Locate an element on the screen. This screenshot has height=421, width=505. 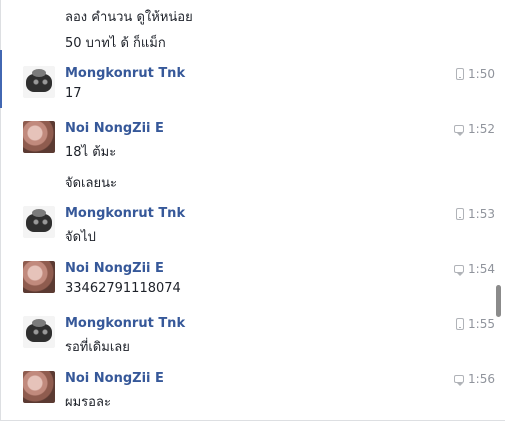
message-group-6: Noi NongZii E 1:56 ผมรอละ is located at coordinates (247, 390).